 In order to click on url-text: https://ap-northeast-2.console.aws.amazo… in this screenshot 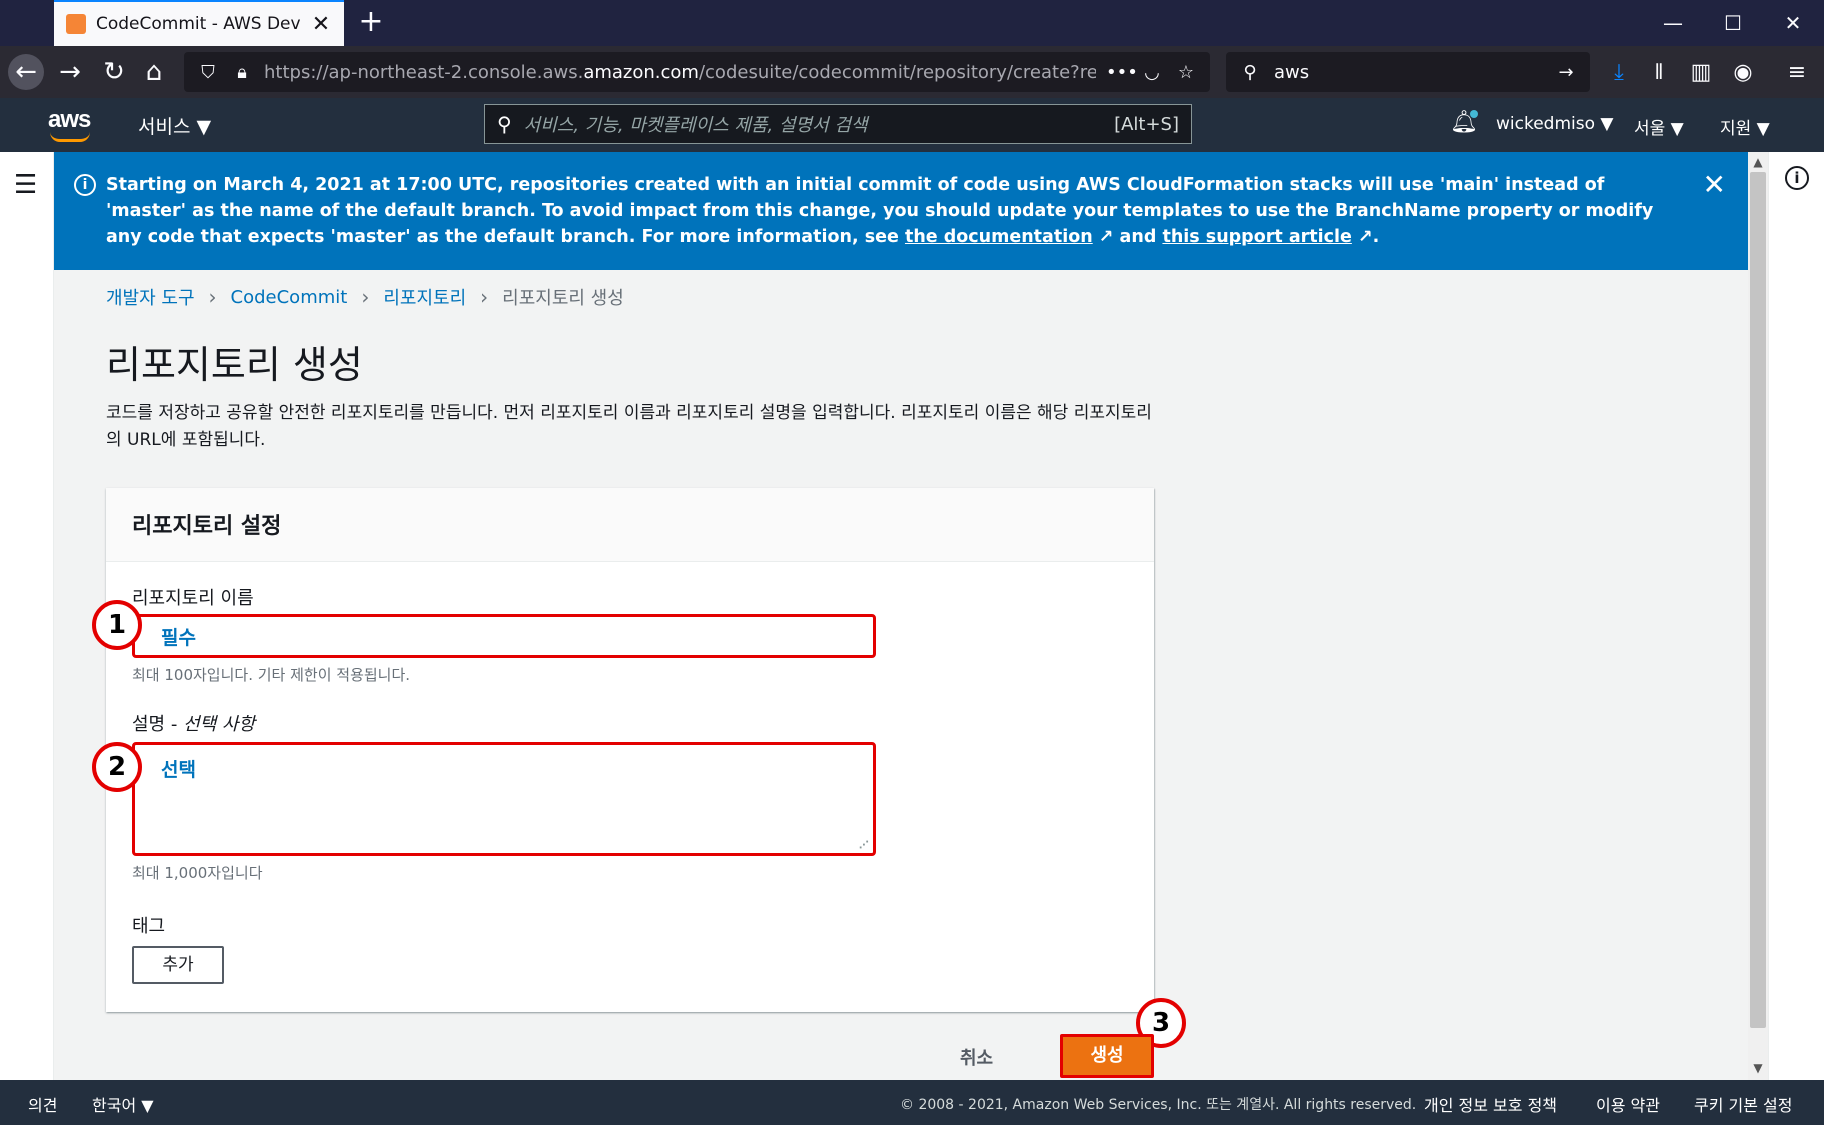, I will do `click(680, 72)`.